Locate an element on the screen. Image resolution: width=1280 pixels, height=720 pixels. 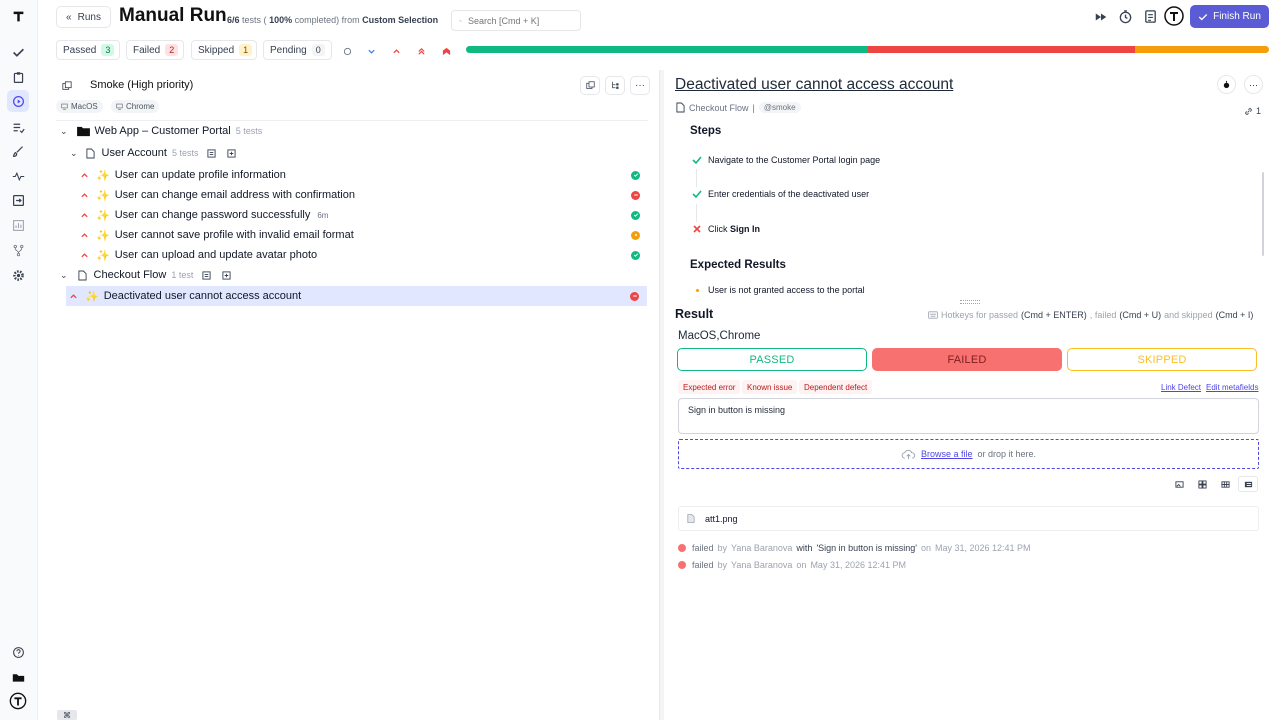
panel-resizer is located at coordinates (661, 395).